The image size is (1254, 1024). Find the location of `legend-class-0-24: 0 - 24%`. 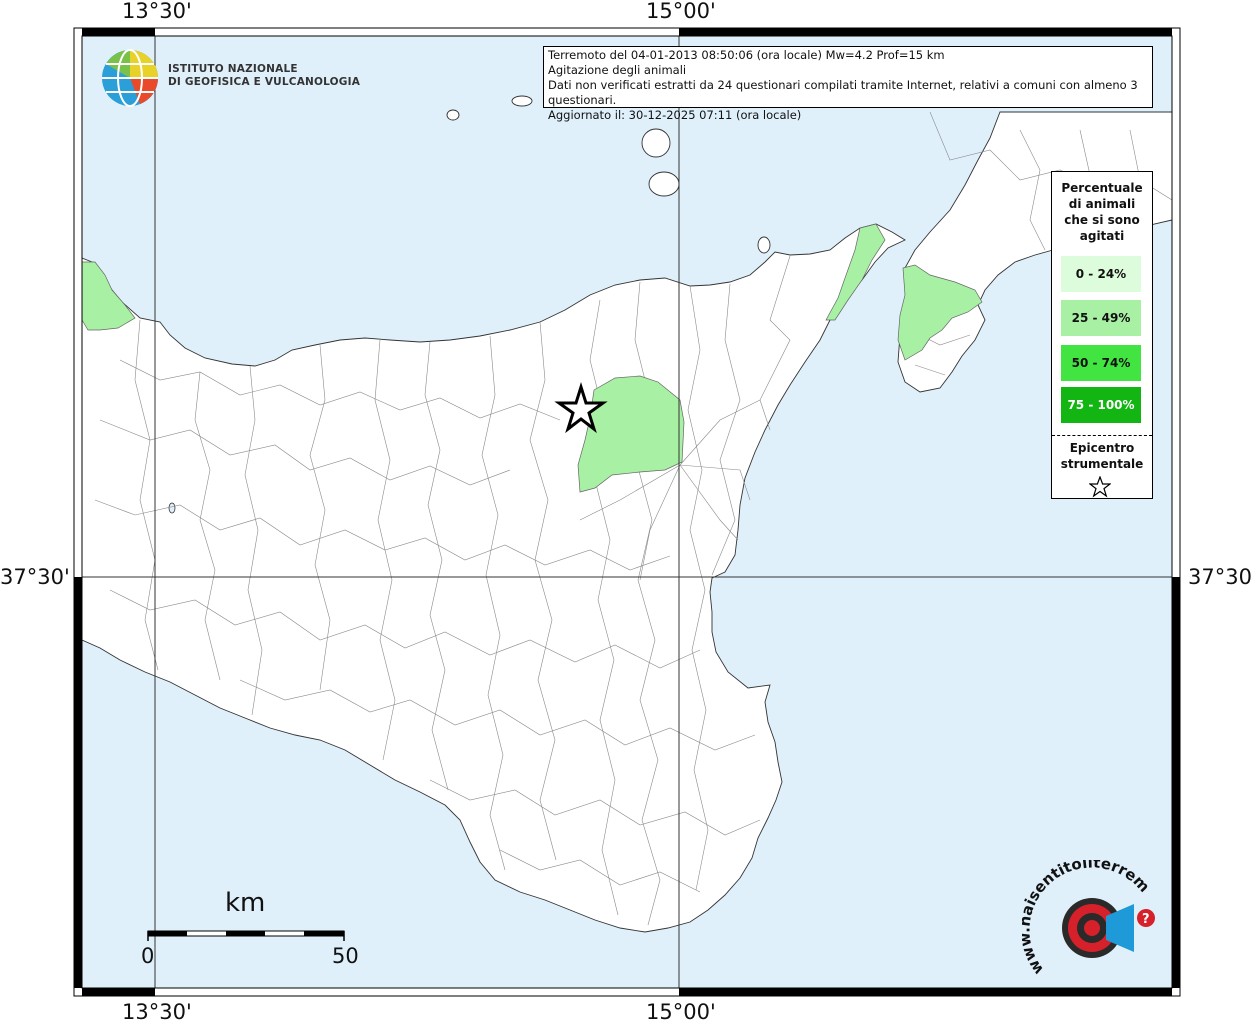

legend-class-0-24: 0 - 24% is located at coordinates (1101, 274).